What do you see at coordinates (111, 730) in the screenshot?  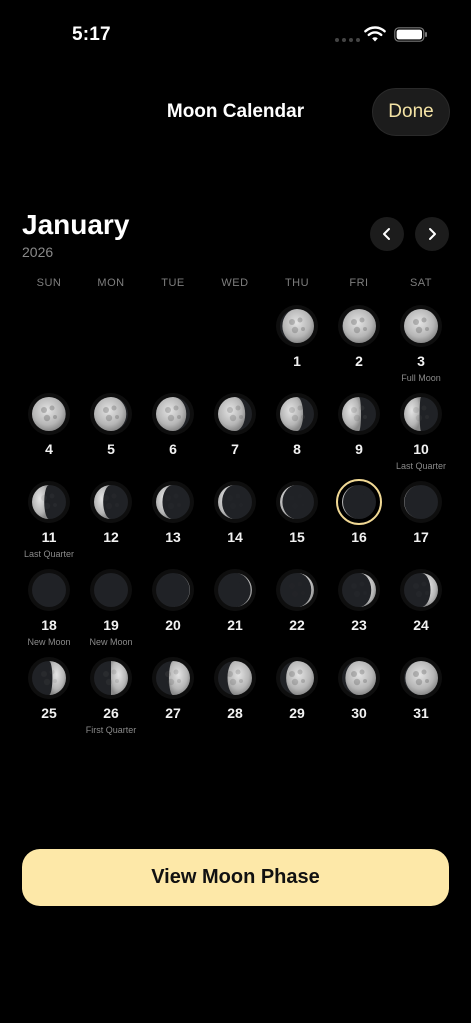 I see `phase-label: First Quarter` at bounding box center [111, 730].